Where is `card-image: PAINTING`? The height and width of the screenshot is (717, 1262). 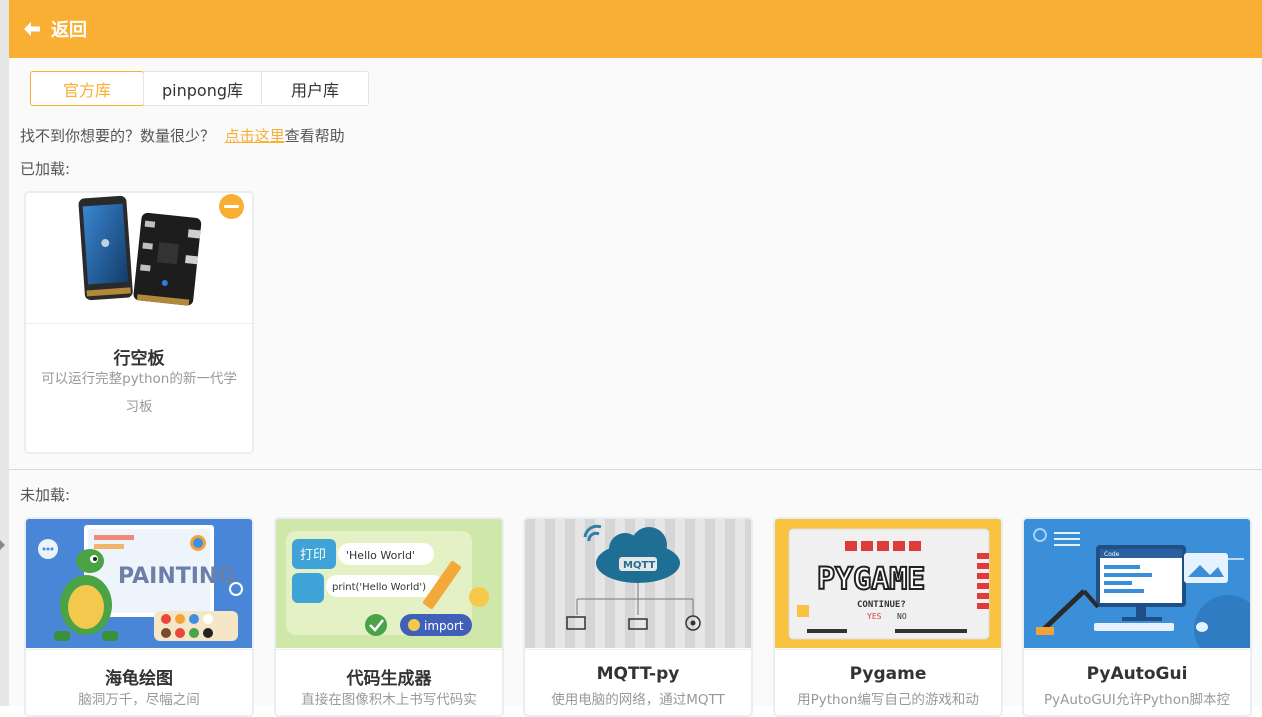 card-image: PAINTING is located at coordinates (139, 583).